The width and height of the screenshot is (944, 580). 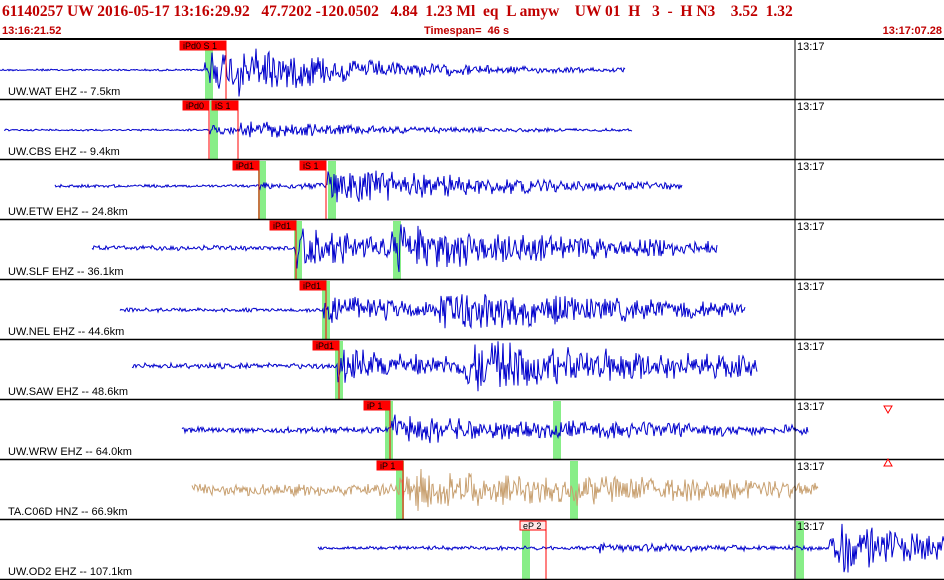 What do you see at coordinates (70, 572) in the screenshot?
I see `station-label: UW.OD2 EHZ -- 107.1km` at bounding box center [70, 572].